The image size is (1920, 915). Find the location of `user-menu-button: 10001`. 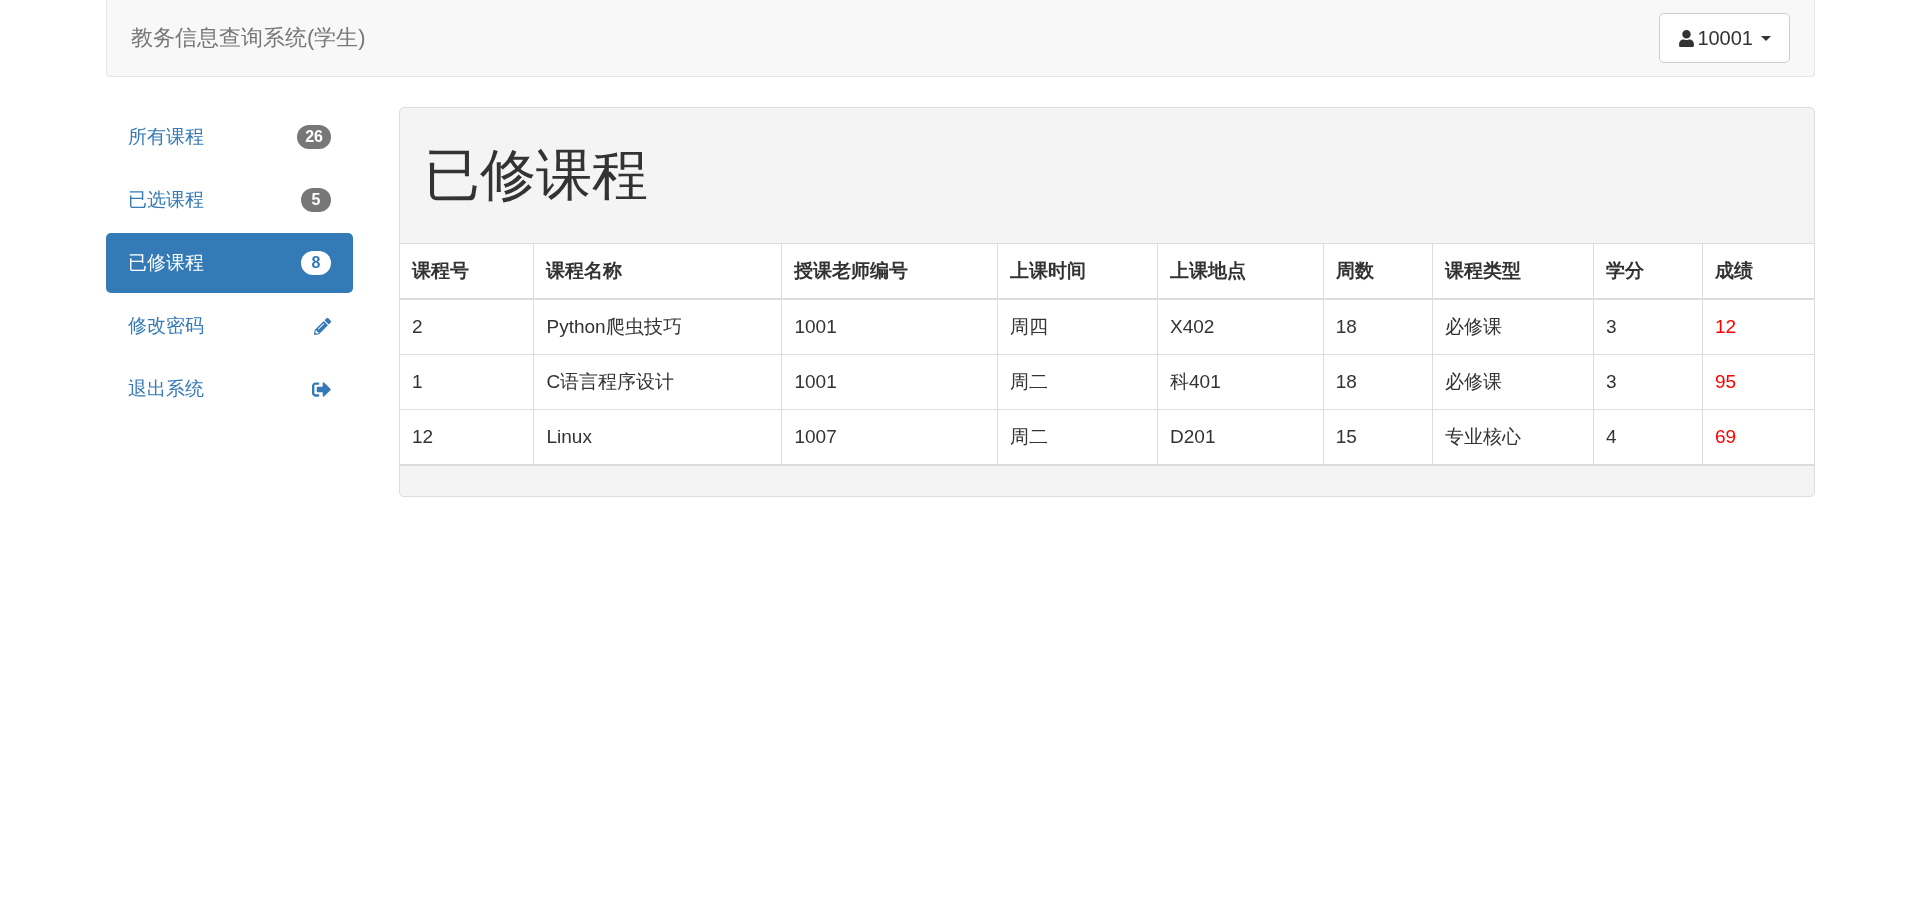

user-menu-button: 10001 is located at coordinates (1724, 38).